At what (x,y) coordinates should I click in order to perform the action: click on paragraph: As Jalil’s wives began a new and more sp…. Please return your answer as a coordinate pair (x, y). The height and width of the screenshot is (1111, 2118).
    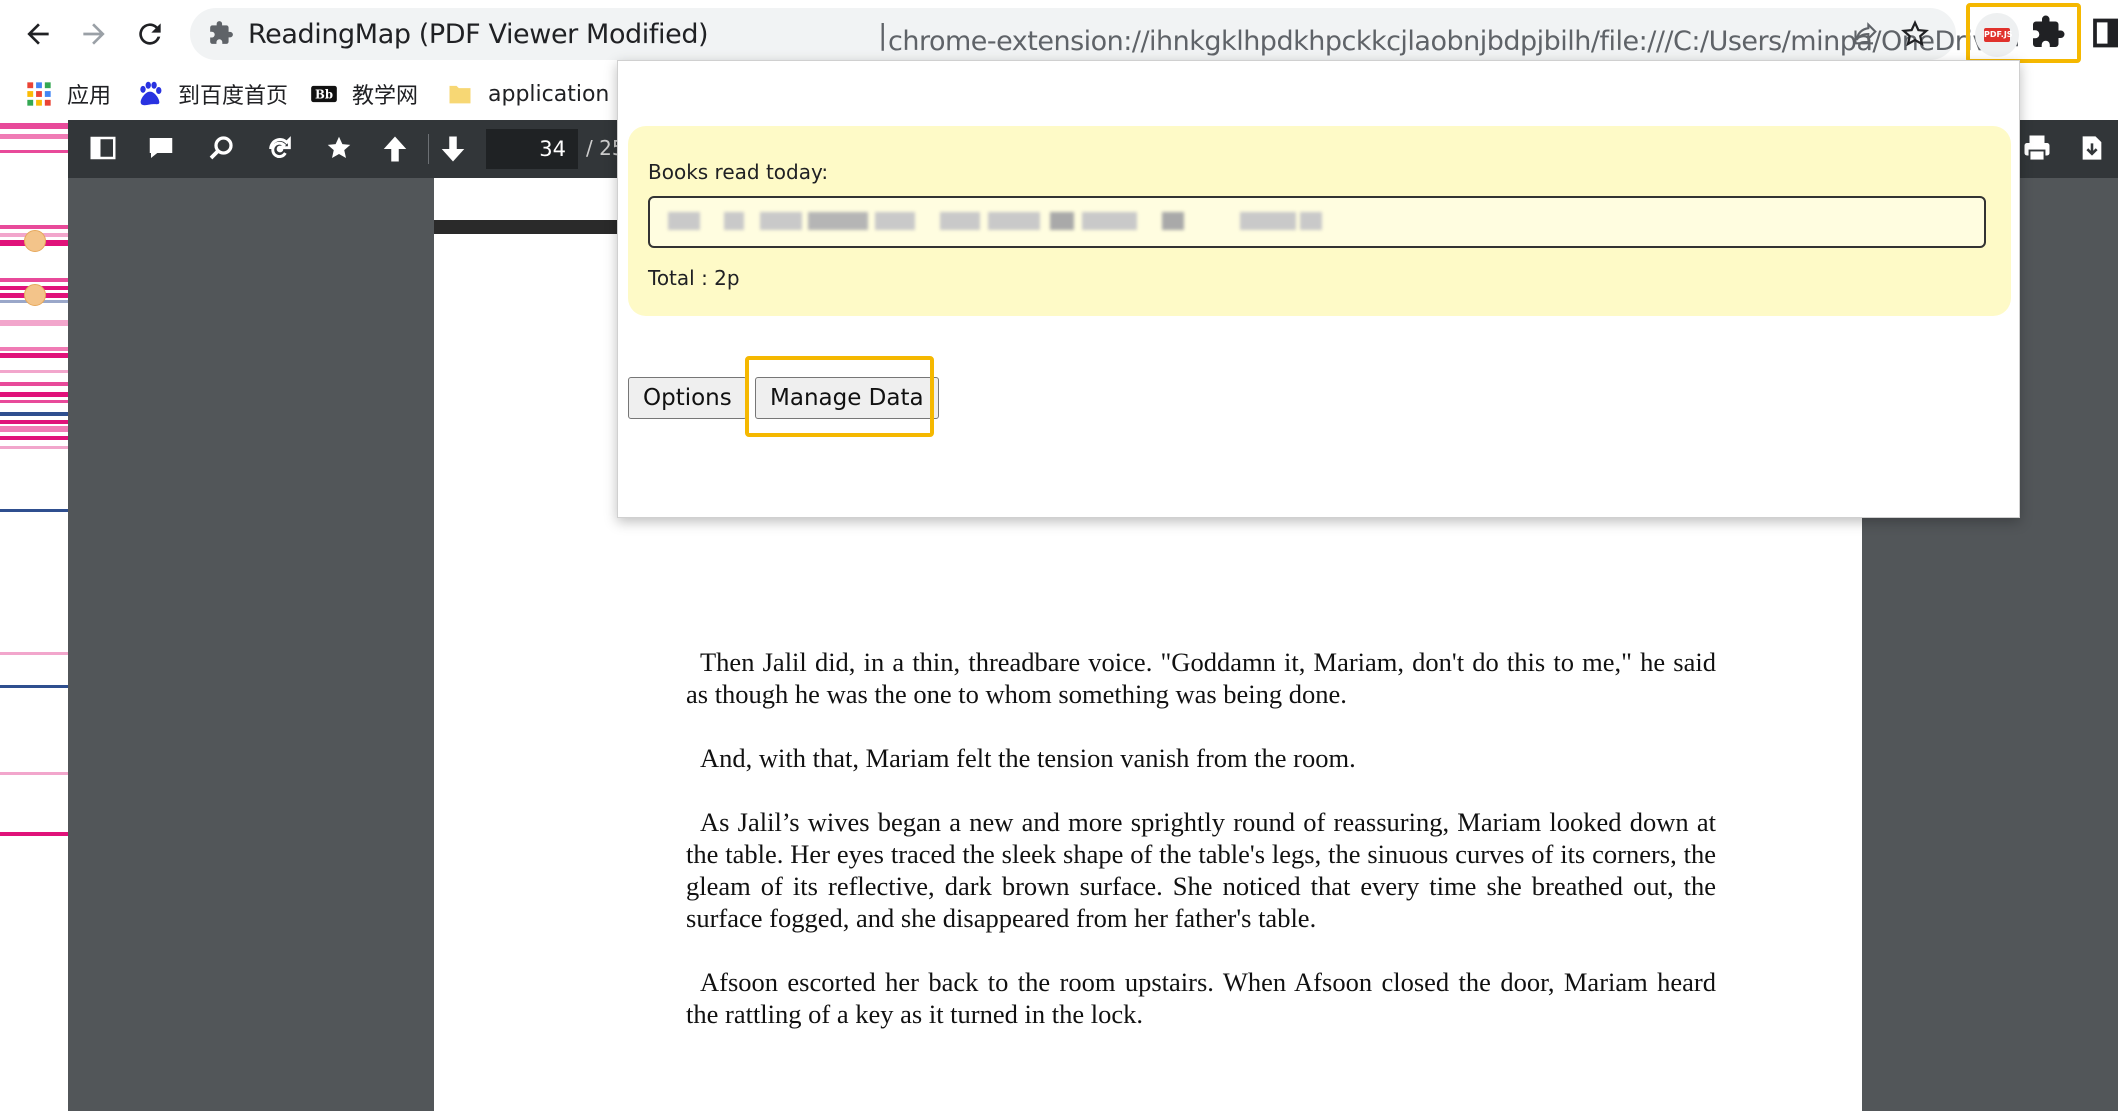
    Looking at the image, I should click on (1201, 870).